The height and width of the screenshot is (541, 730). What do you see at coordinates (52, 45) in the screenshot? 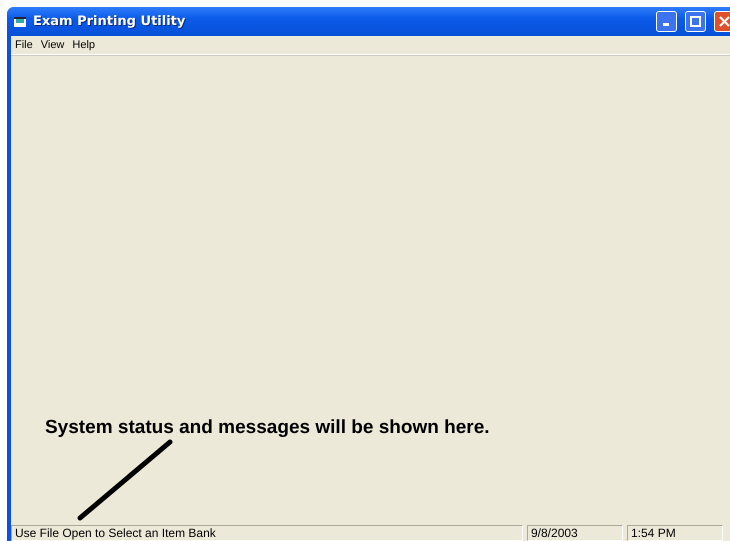
I see `menu-item: View` at bounding box center [52, 45].